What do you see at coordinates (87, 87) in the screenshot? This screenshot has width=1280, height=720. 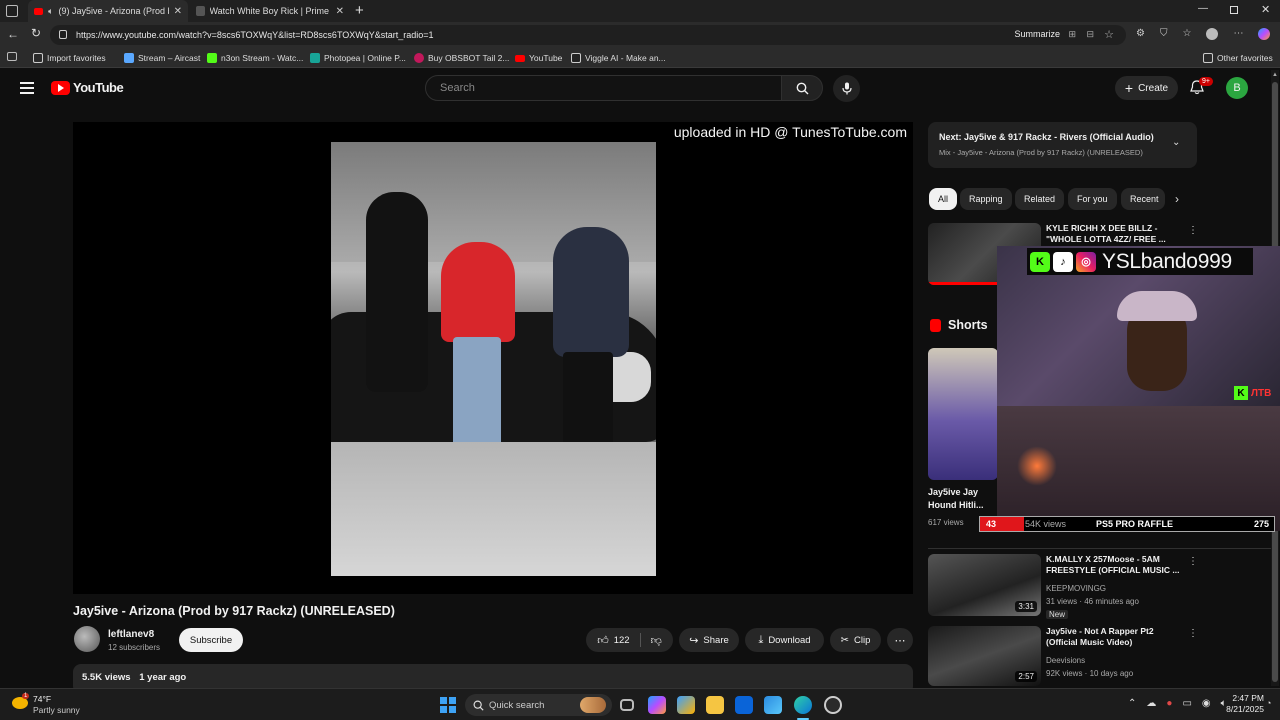 I see `youtube-logo: YouTube` at bounding box center [87, 87].